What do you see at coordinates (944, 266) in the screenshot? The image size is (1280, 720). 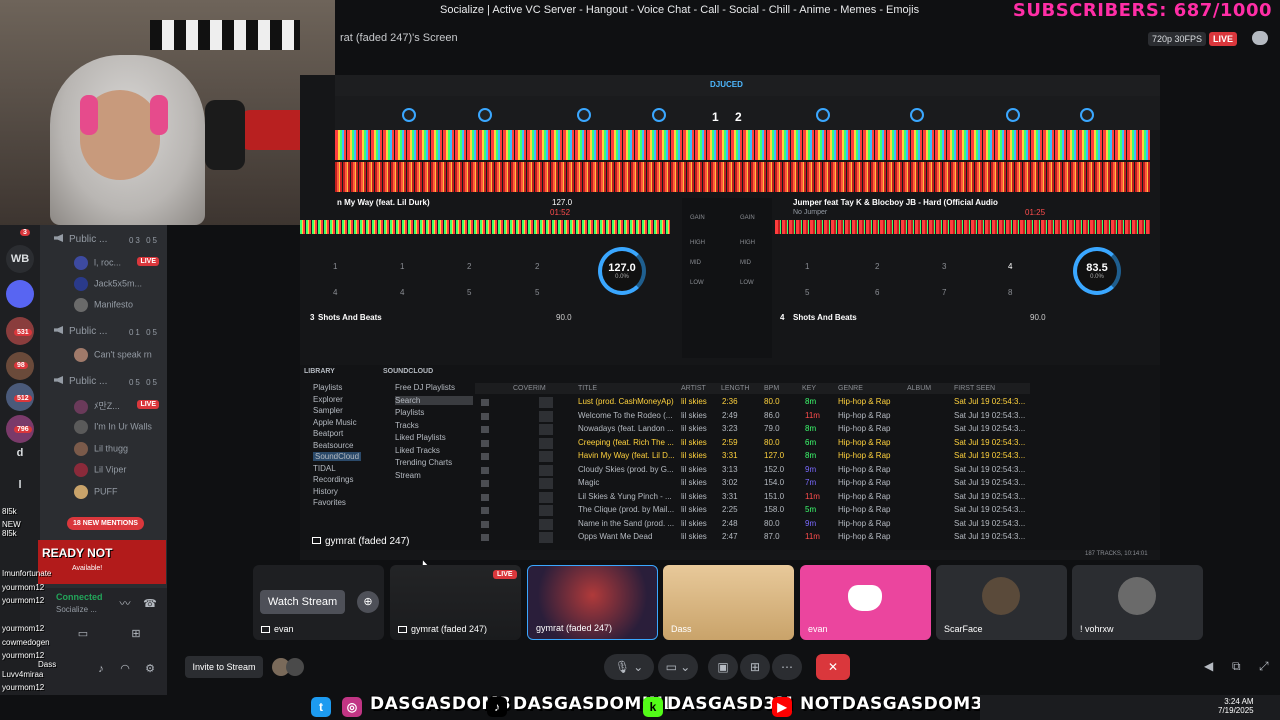 I see `hotcue-pad: 3` at bounding box center [944, 266].